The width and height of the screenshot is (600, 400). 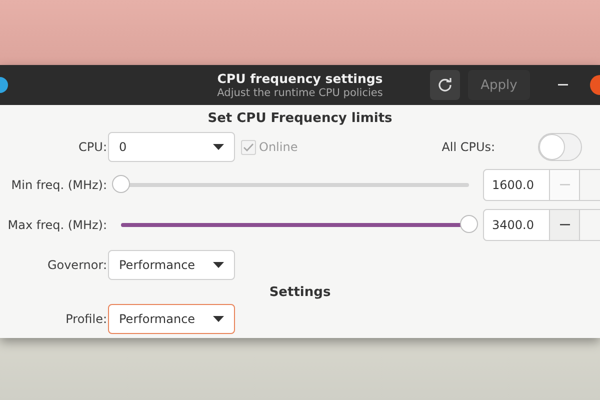 I want to click on close-icon, so click(x=595, y=85).